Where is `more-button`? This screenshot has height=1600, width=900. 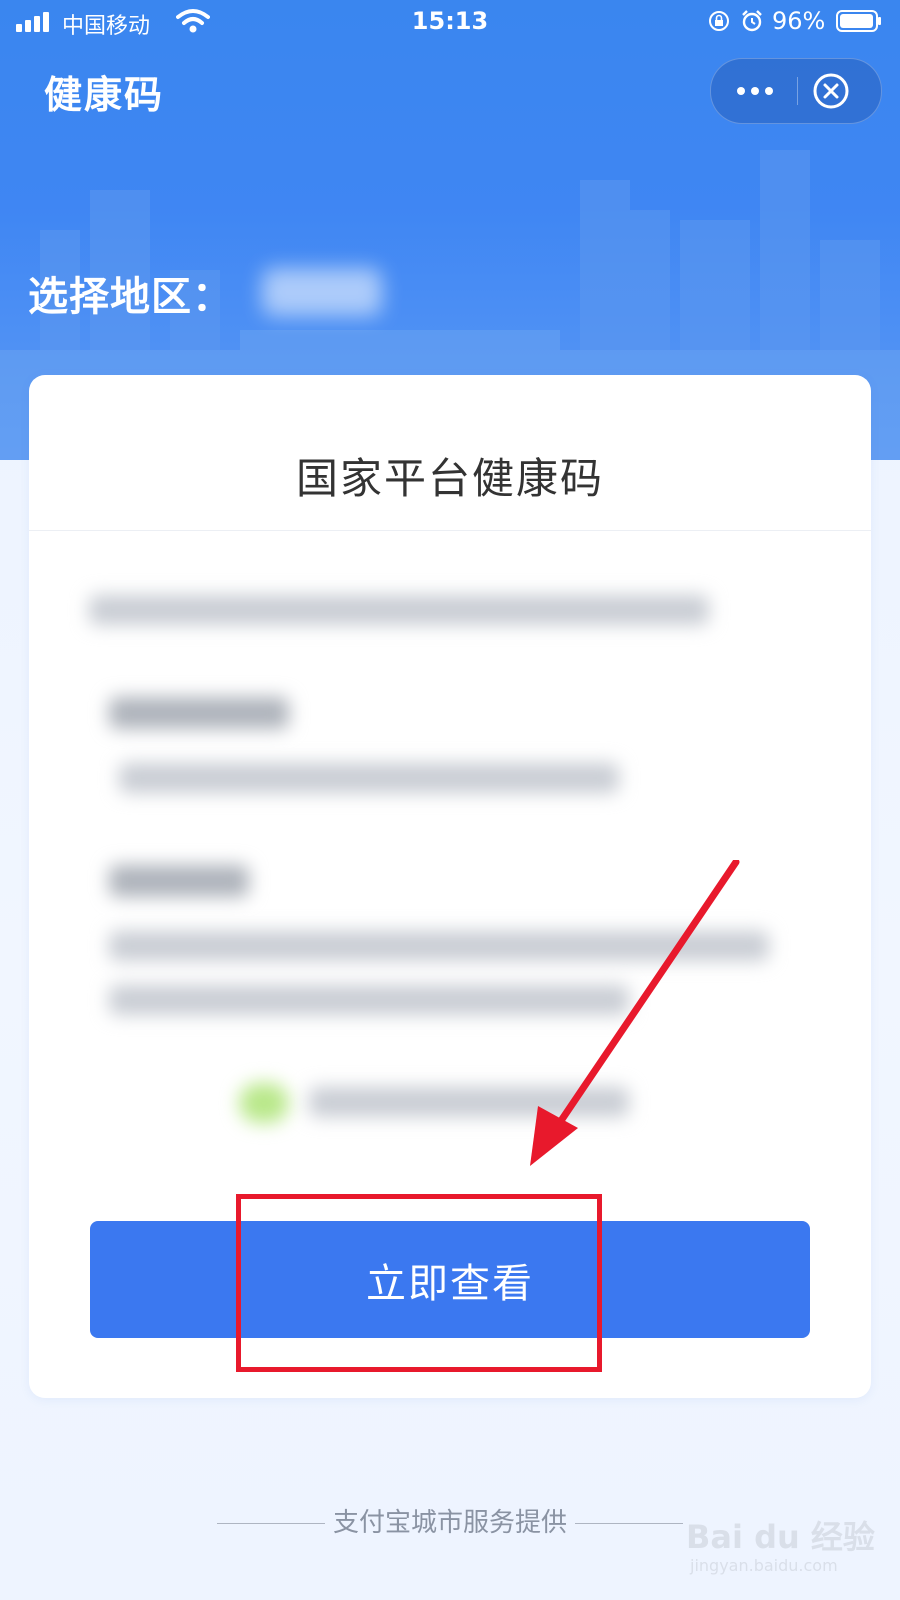 more-button is located at coordinates (754, 91).